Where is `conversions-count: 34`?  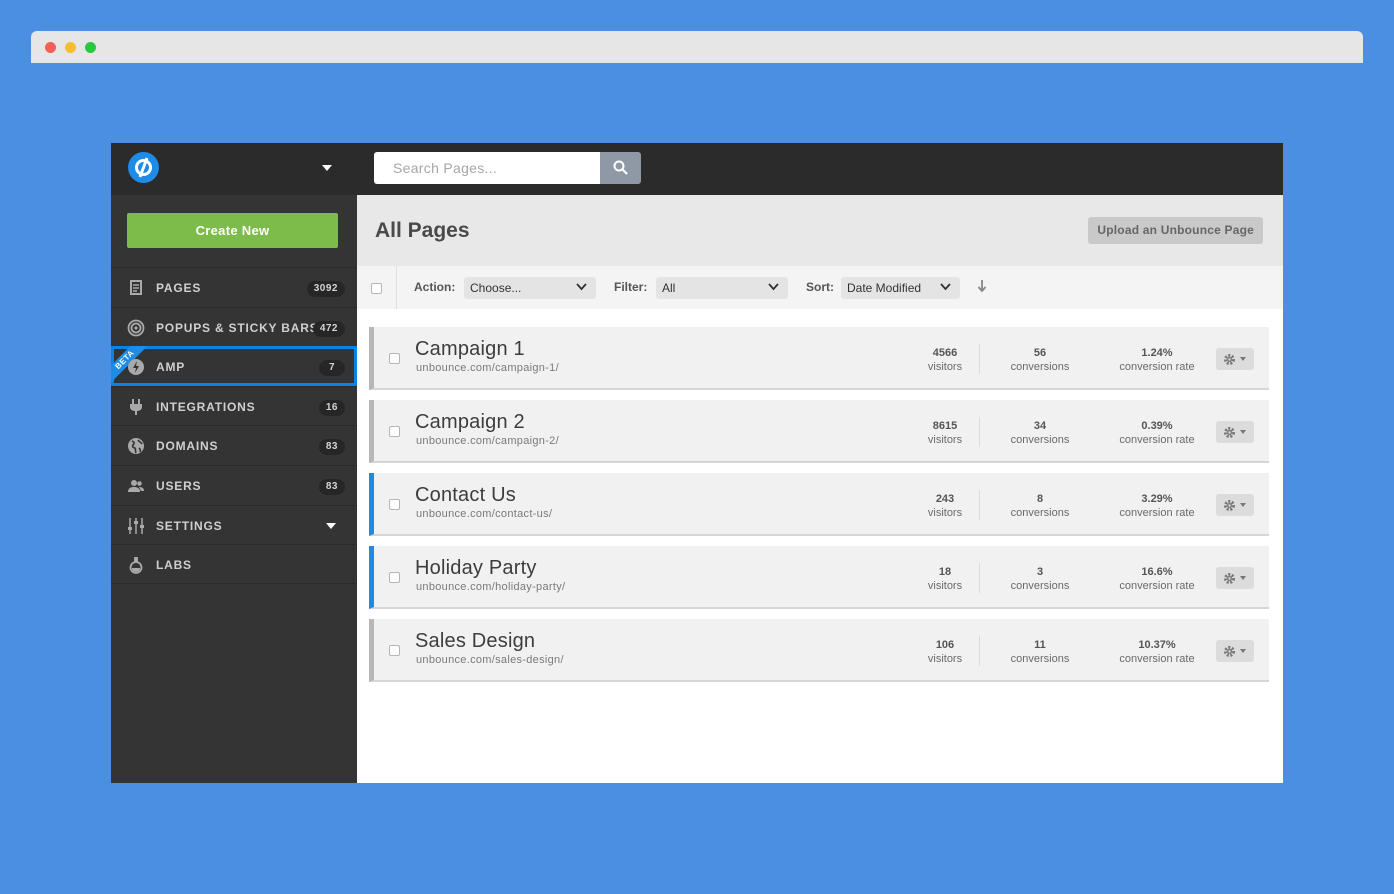 conversions-count: 34 is located at coordinates (1040, 426).